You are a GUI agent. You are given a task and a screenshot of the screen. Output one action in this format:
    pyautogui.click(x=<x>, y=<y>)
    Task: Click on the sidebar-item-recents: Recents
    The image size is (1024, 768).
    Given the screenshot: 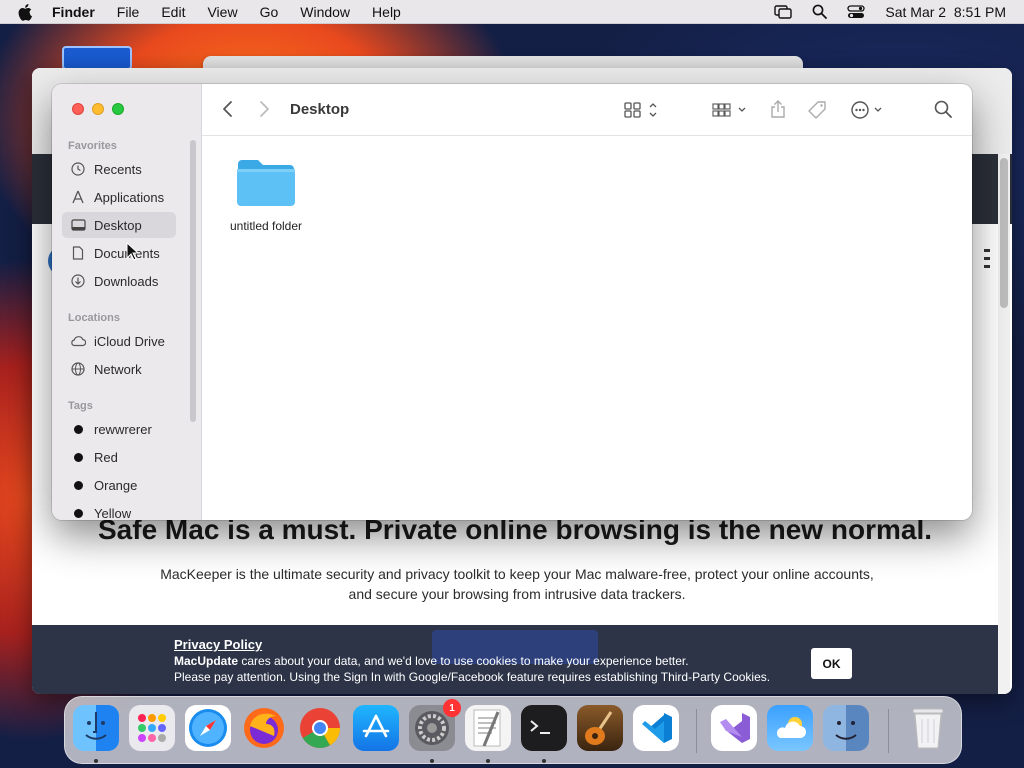 What is the action you would take?
    pyautogui.click(x=119, y=169)
    